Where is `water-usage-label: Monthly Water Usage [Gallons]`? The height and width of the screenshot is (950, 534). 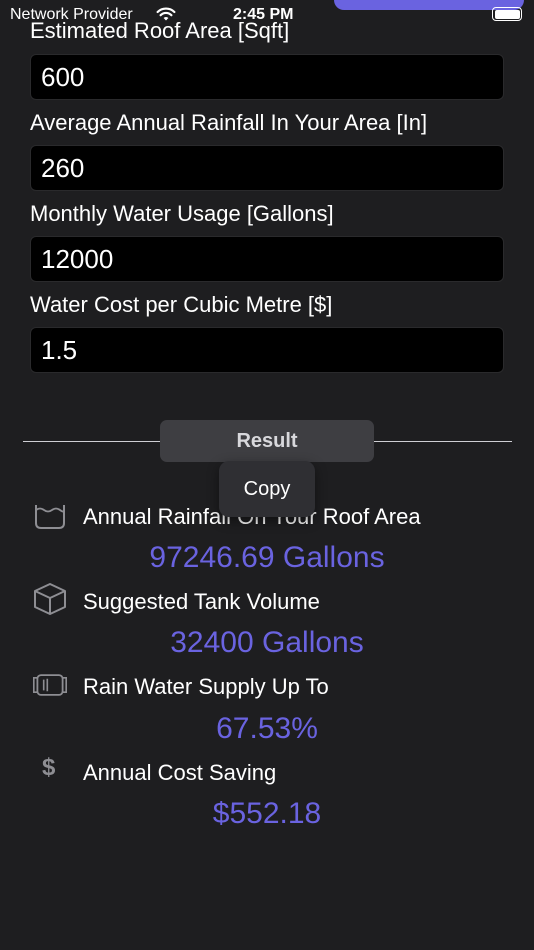
water-usage-label: Monthly Water Usage [Gallons] is located at coordinates (182, 213).